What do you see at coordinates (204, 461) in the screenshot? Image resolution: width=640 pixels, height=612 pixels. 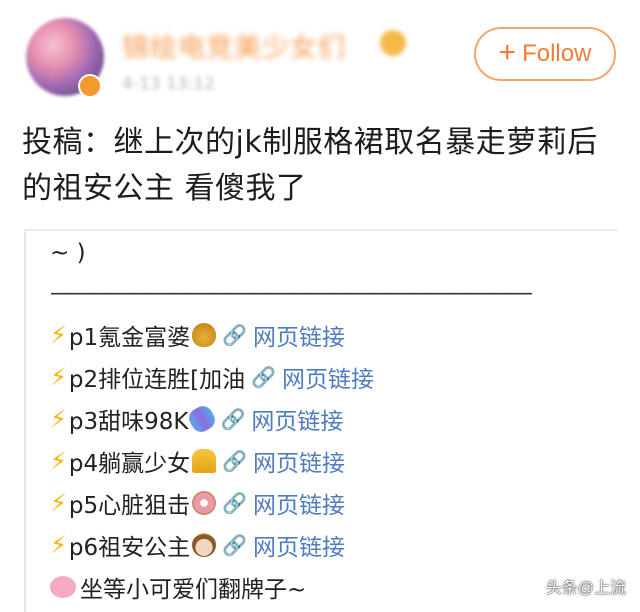 I see `bell-icon` at bounding box center [204, 461].